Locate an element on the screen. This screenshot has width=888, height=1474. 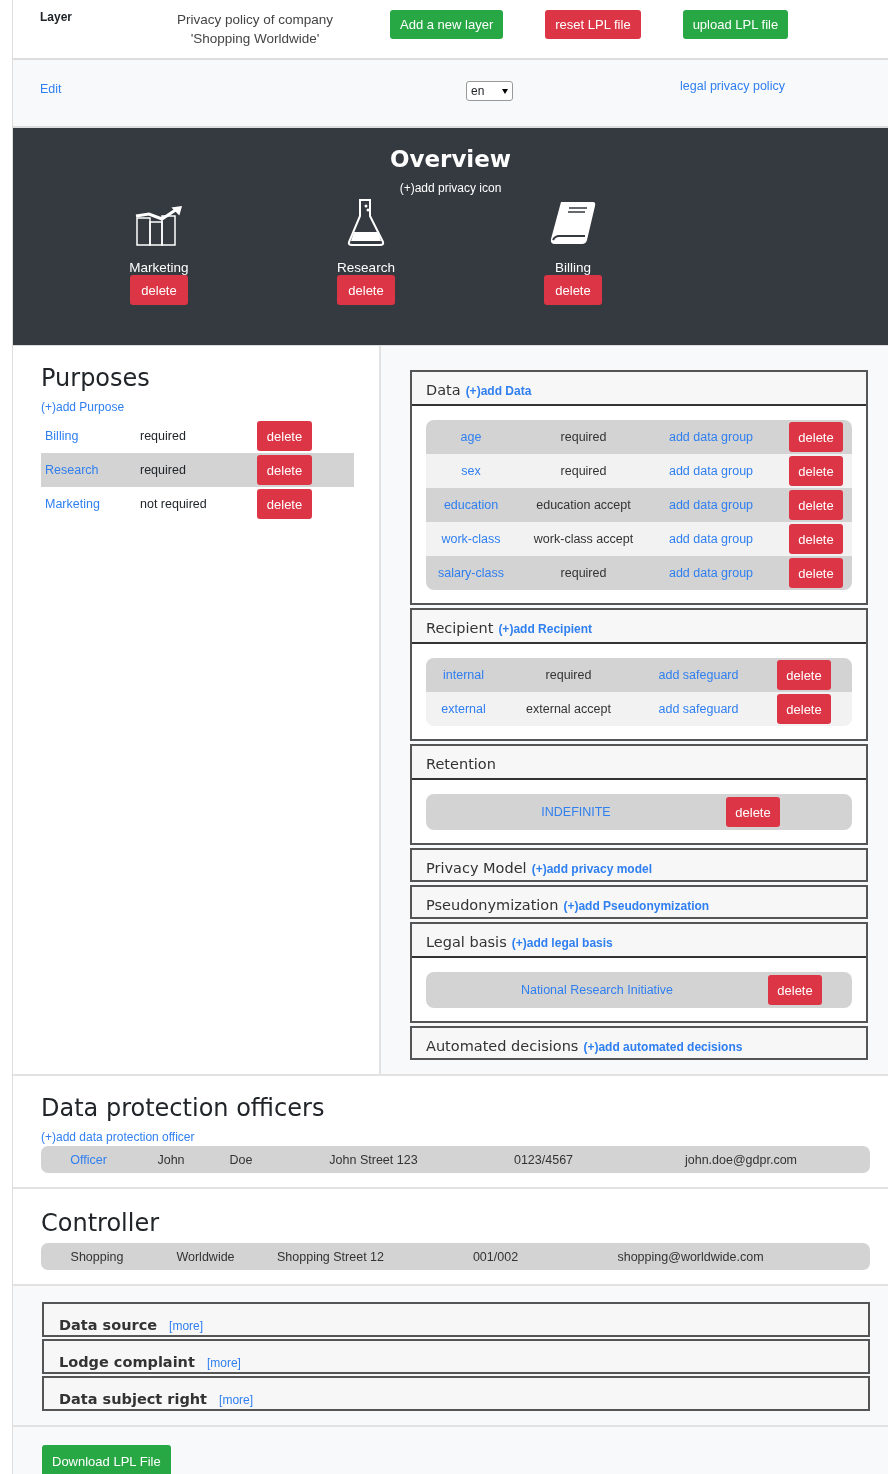
overview-title: Overview is located at coordinates (450, 159).